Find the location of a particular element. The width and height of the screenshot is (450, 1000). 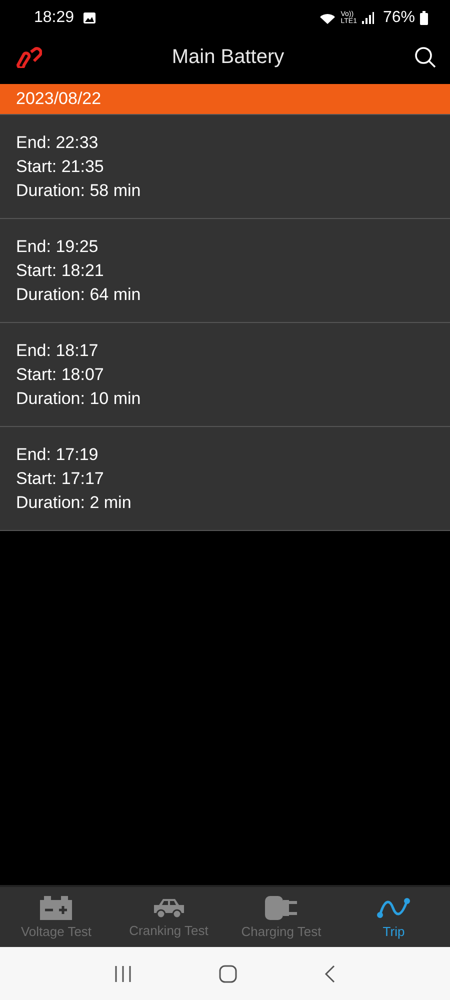

wifi-icon is located at coordinates (327, 18).